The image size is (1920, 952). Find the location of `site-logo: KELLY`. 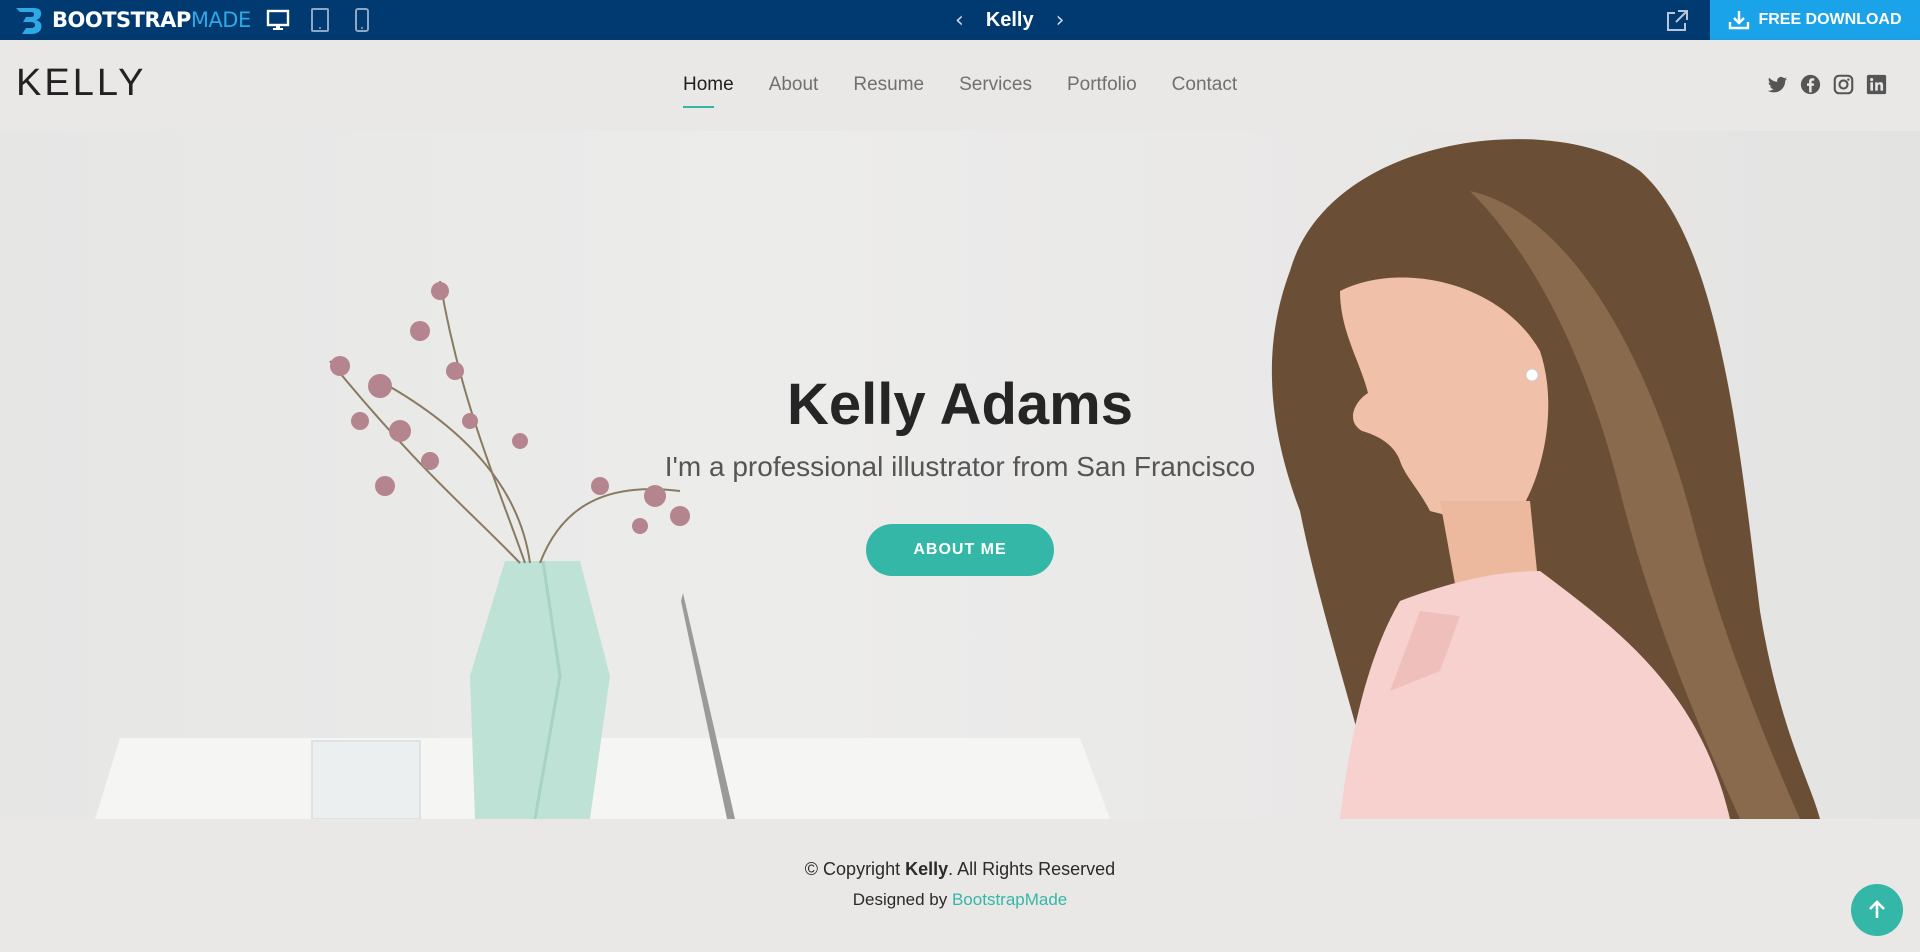

site-logo: KELLY is located at coordinates (81, 83).